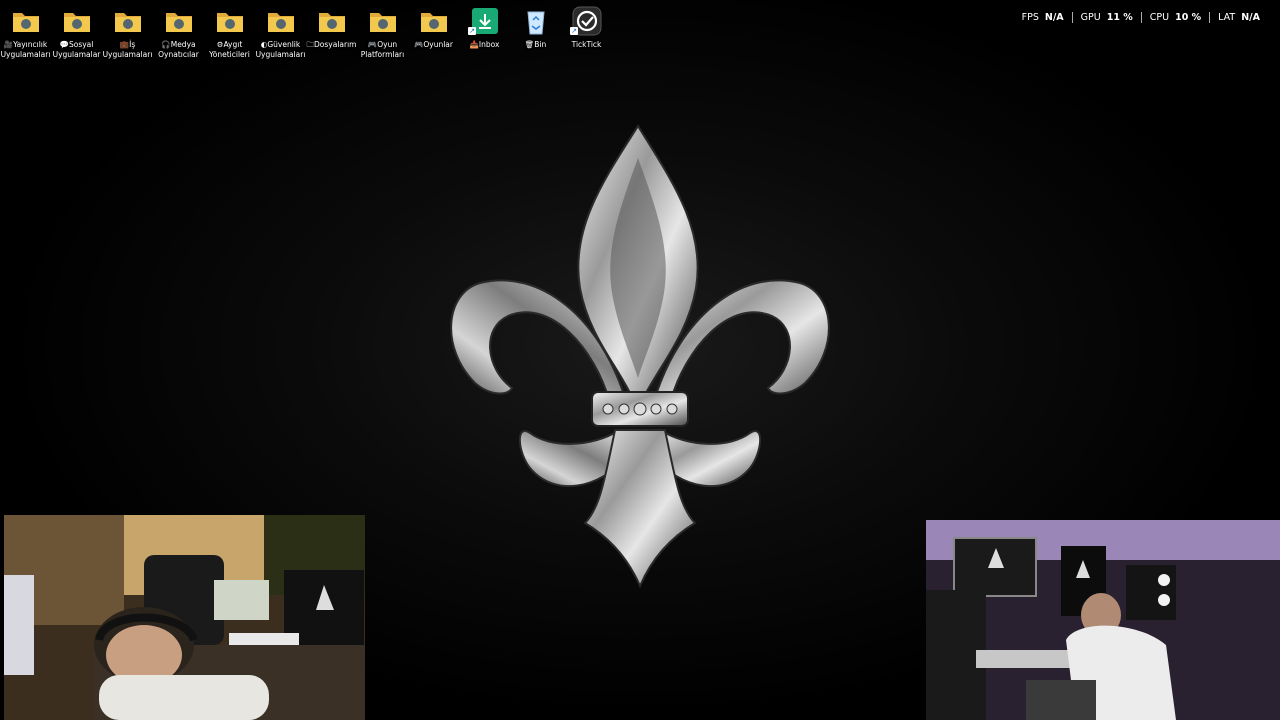  Describe the element at coordinates (1103, 620) in the screenshot. I see `webcam-feed-right` at that location.